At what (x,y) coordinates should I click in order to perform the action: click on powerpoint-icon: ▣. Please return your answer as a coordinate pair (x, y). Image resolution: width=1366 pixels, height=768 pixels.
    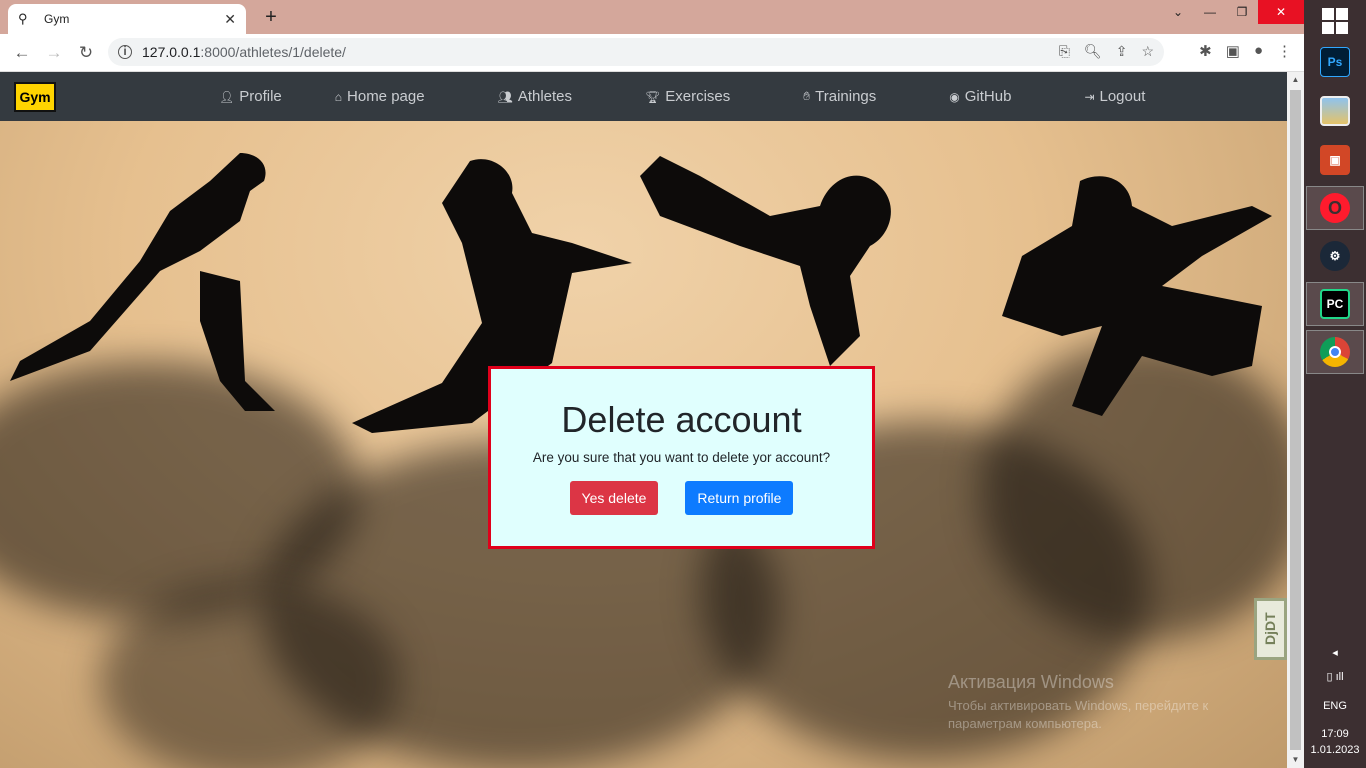
    Looking at the image, I should click on (1335, 160).